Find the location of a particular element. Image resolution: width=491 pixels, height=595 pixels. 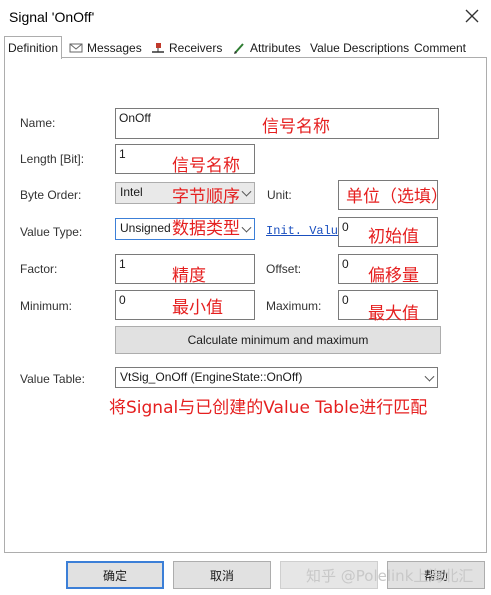

annotation-value-type: 数据类型 is located at coordinates (206, 229).